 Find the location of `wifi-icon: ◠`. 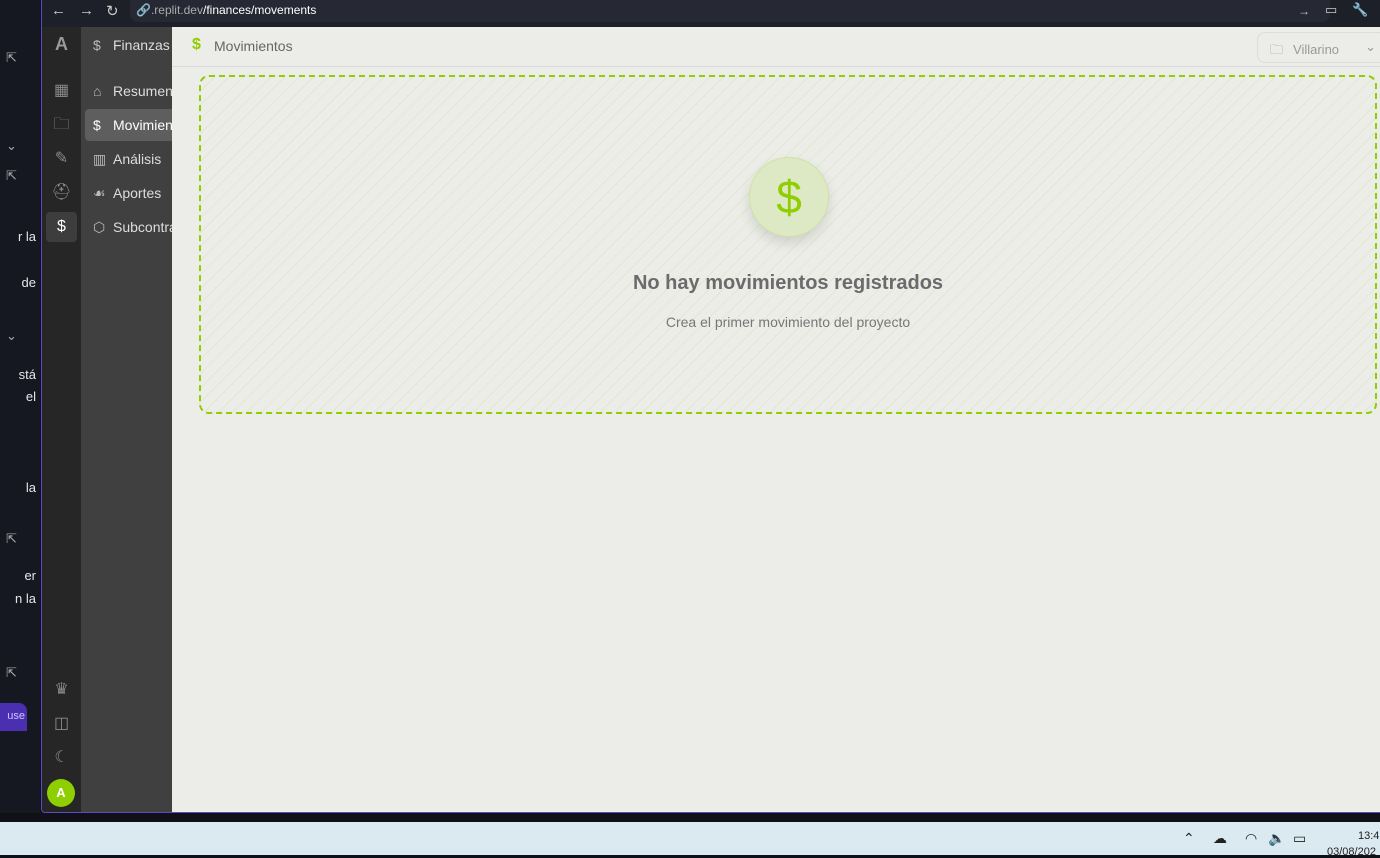

wifi-icon: ◠ is located at coordinates (1251, 838).